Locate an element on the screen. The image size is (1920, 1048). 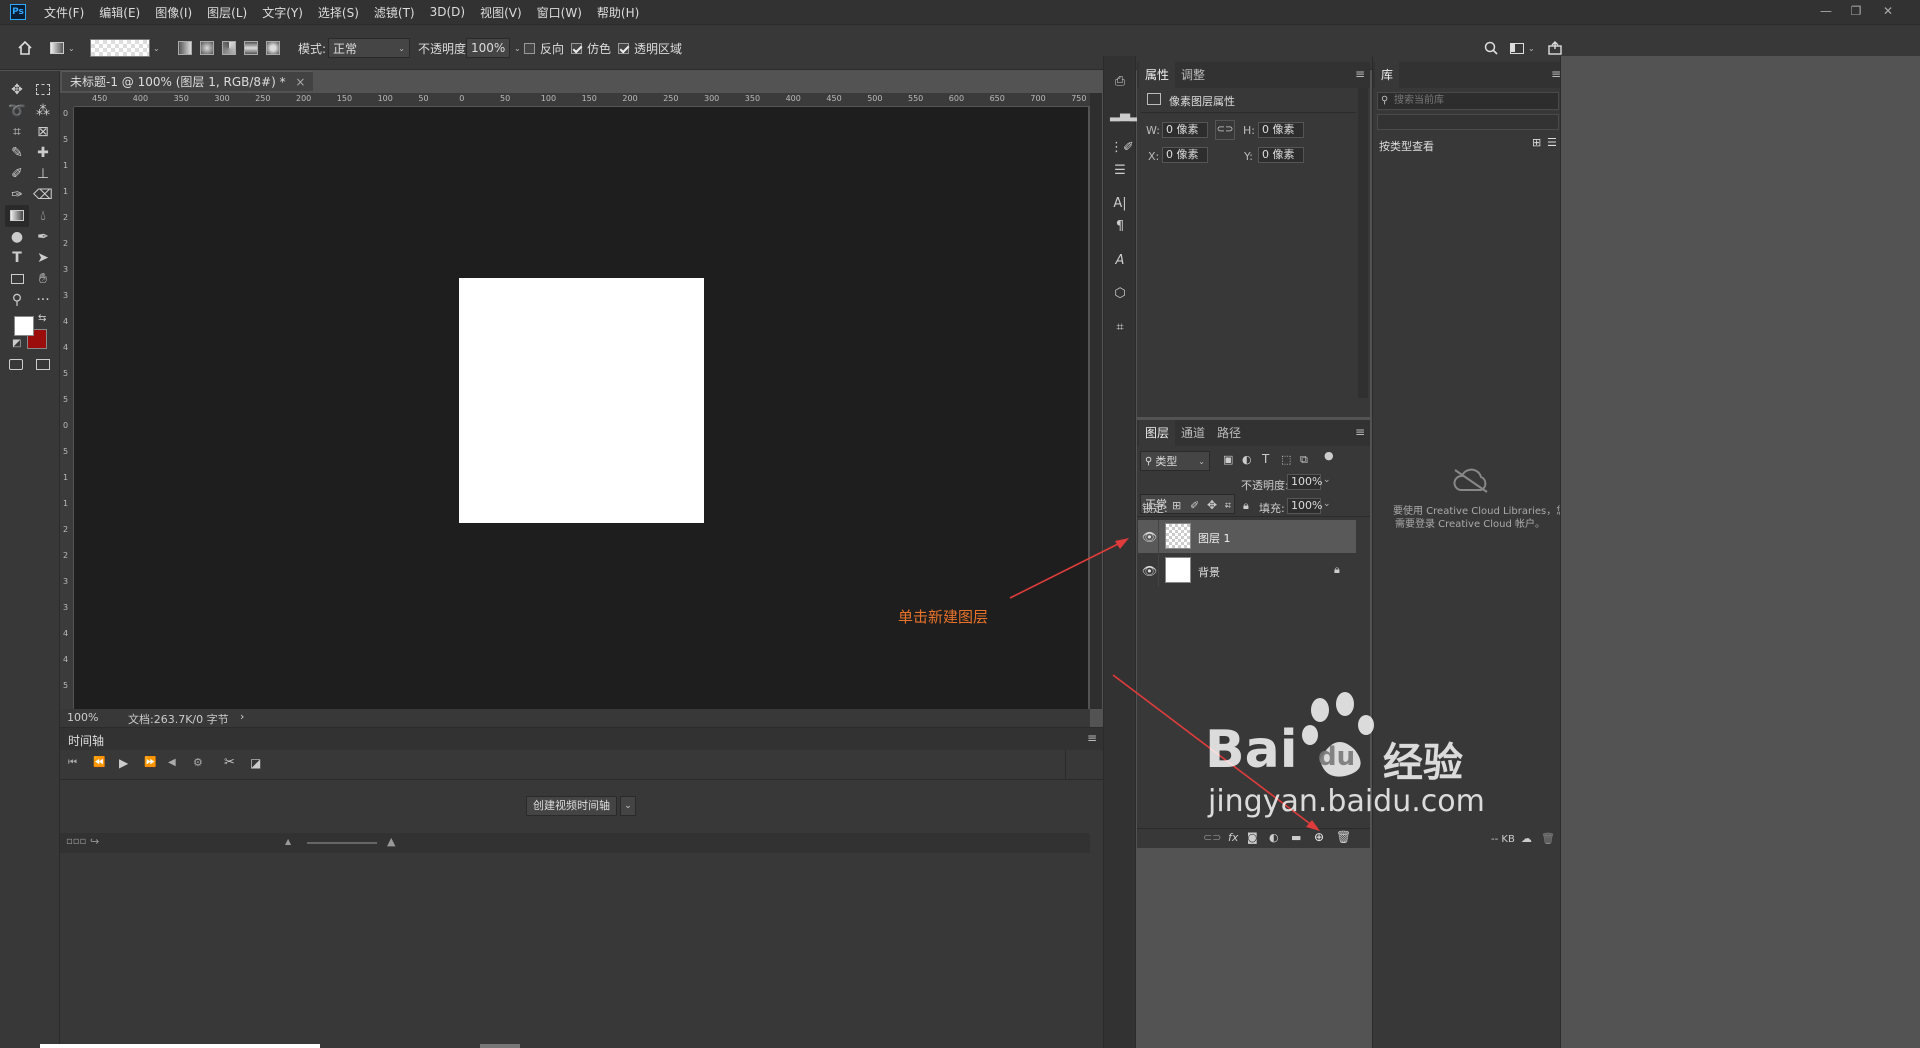
lock-all-icon: 🔒︎ is located at coordinates (1246, 506).